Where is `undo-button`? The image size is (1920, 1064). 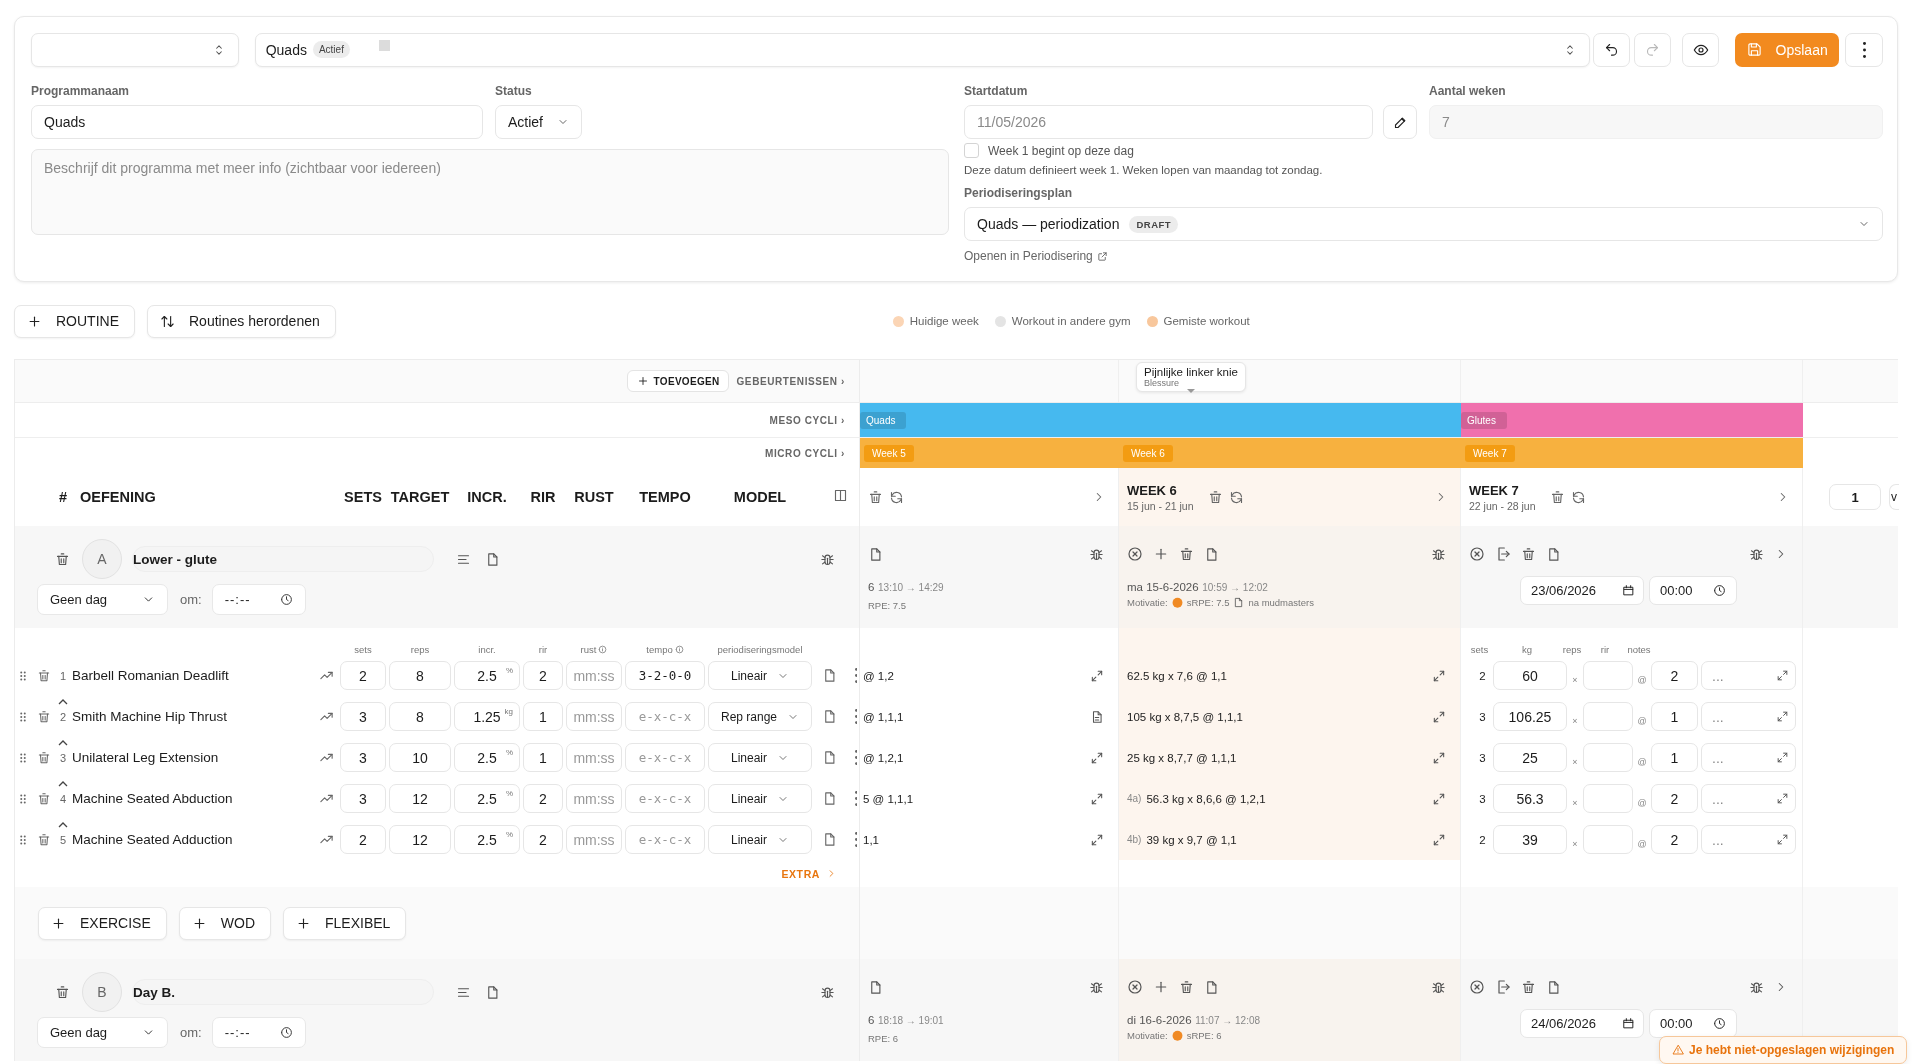 undo-button is located at coordinates (1612, 49).